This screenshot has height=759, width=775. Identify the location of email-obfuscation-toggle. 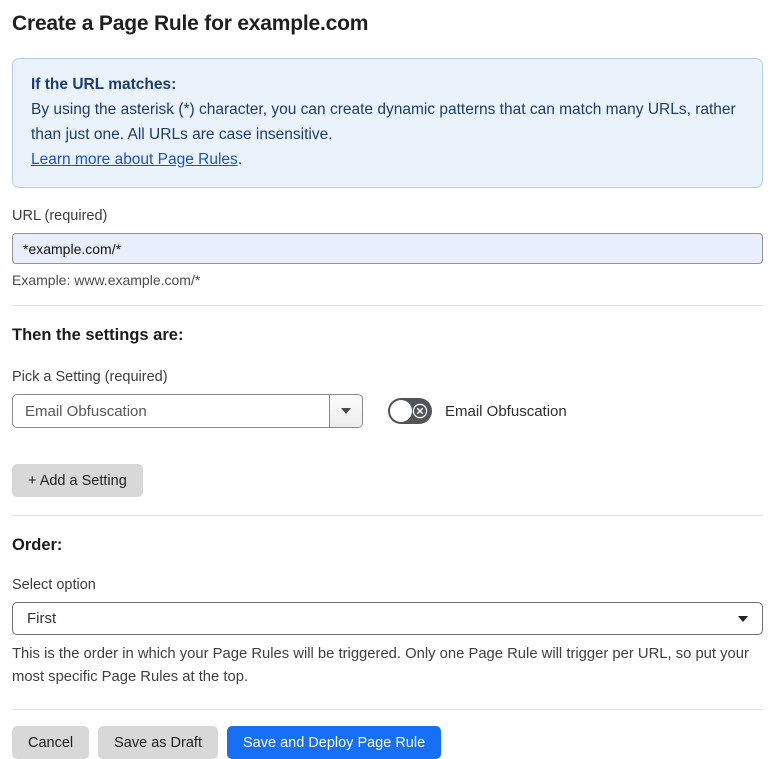
(410, 411).